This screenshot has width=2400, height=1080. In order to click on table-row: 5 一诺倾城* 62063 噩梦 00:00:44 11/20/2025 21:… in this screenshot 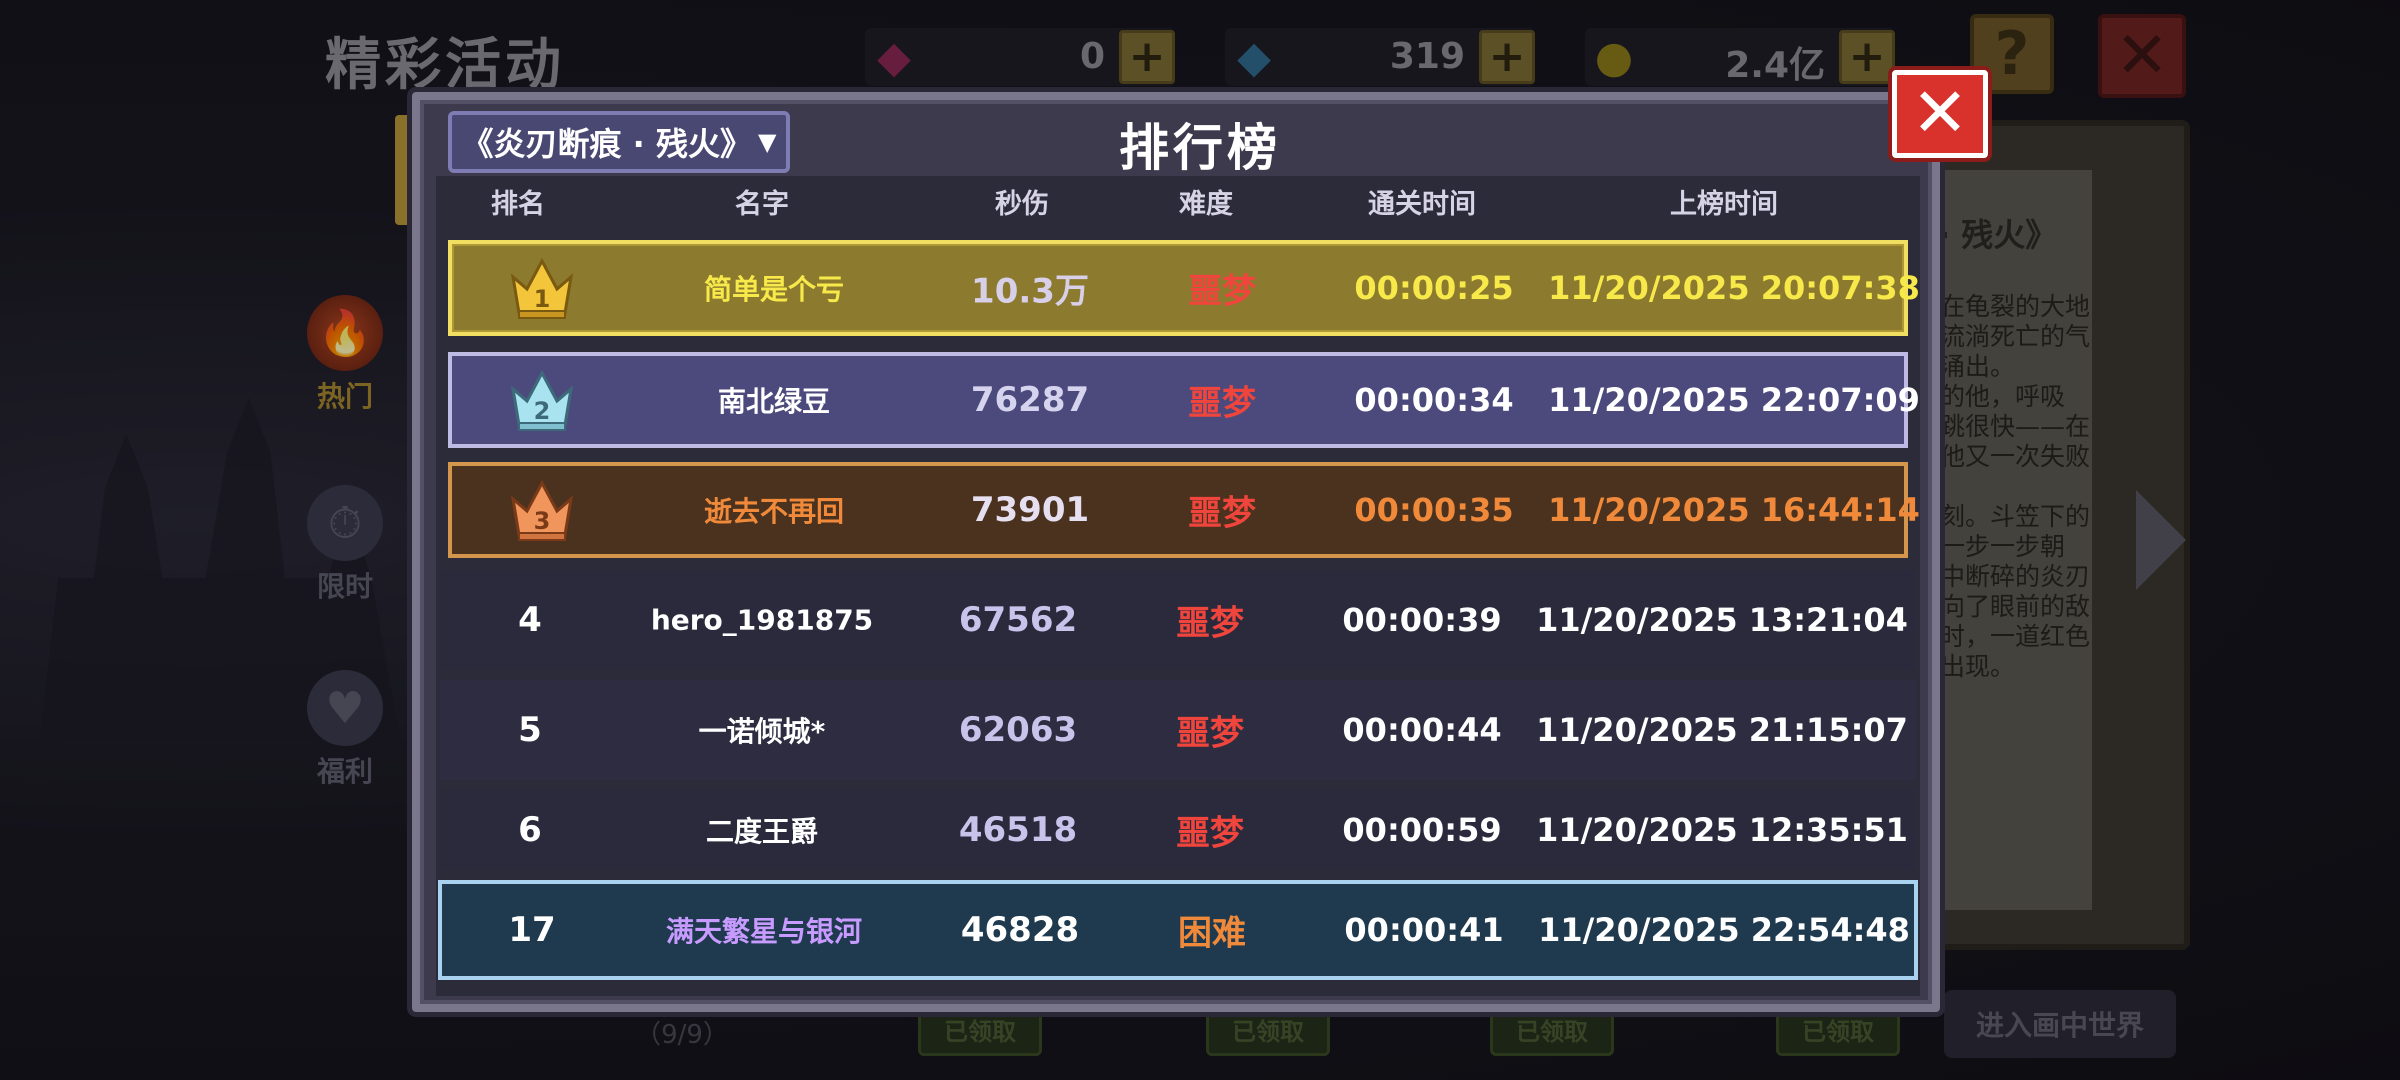, I will do `click(1178, 730)`.